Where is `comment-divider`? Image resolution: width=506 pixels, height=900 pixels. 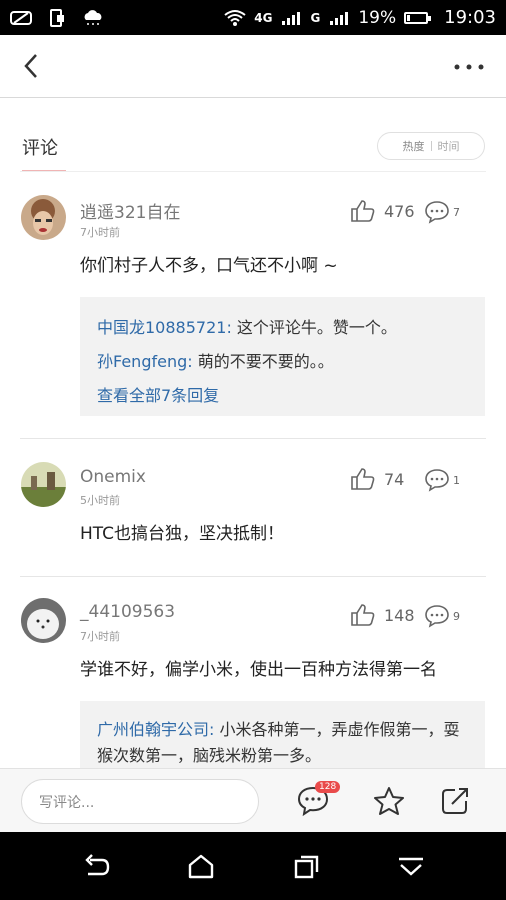 comment-divider is located at coordinates (253, 438).